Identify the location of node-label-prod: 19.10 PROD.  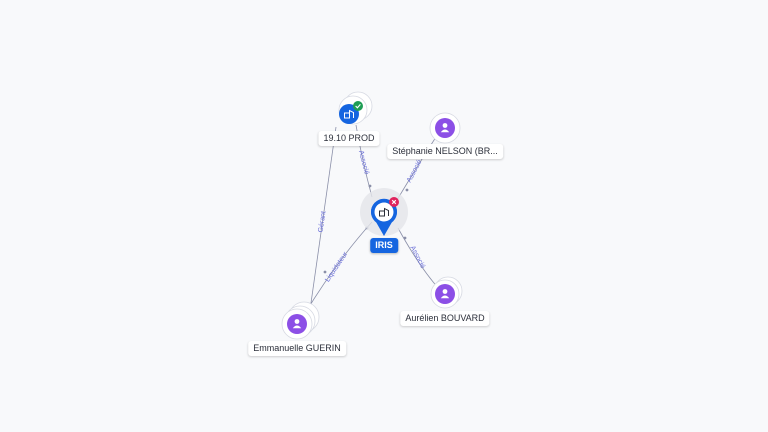
(349, 138).